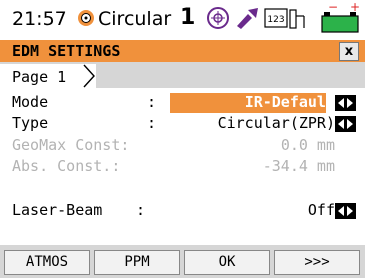 The width and height of the screenshot is (365, 278). I want to click on type-value: Circular(ZPR), so click(276, 123).